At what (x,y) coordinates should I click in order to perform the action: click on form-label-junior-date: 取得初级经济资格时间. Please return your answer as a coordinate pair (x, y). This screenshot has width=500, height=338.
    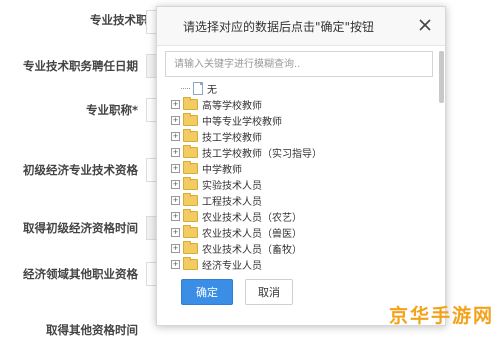
    Looking at the image, I should click on (80, 228).